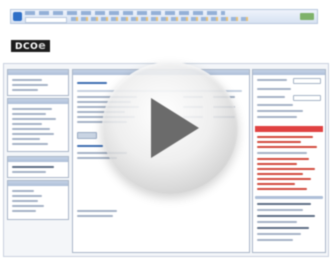 Image resolution: width=330 pixels, height=263 pixels. I want to click on left-panel-list, so click(38, 125).